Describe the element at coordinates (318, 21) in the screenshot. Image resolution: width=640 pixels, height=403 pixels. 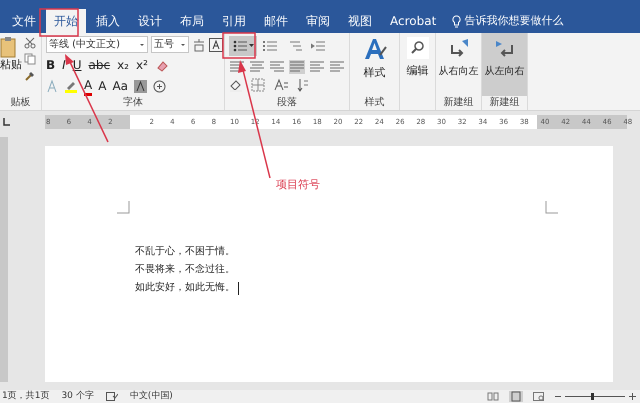
I see `ribbon-tab: 审阅` at that location.